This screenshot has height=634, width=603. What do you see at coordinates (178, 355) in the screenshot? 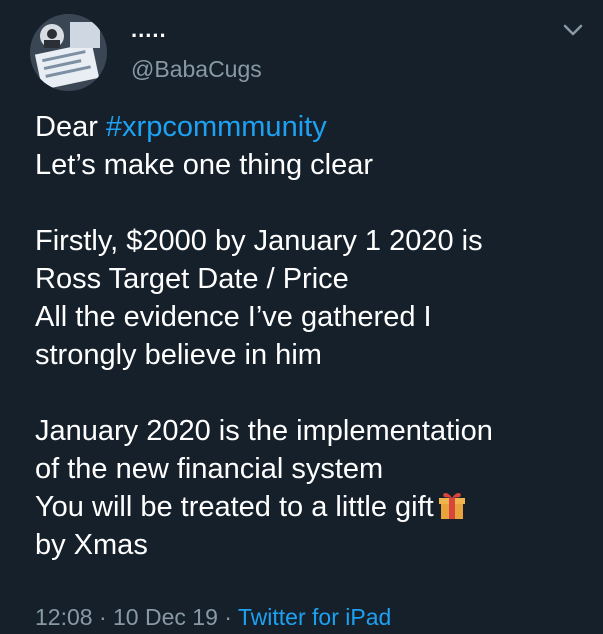
I see `tweet-line: strongly believe in him` at bounding box center [178, 355].